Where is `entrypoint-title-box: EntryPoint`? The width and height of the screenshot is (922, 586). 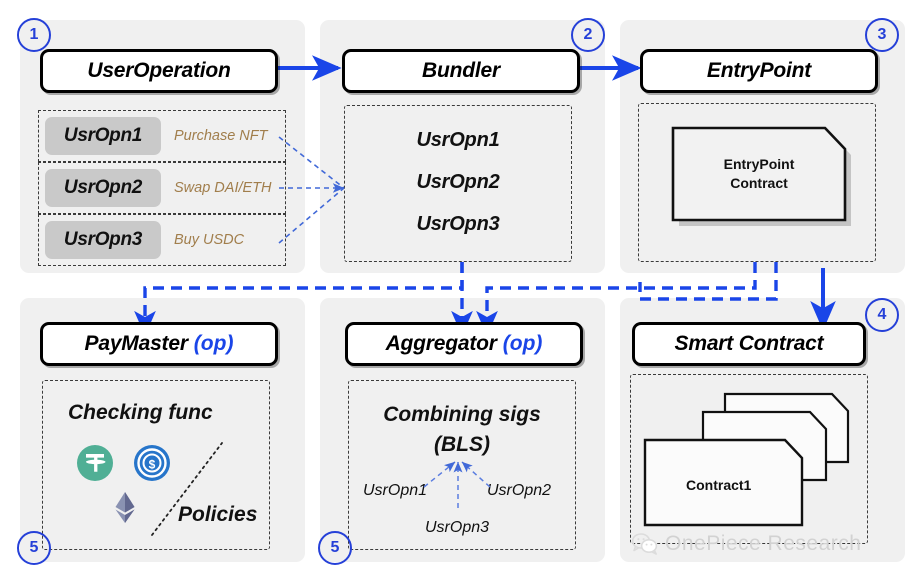
entrypoint-title-box: EntryPoint is located at coordinates (759, 71).